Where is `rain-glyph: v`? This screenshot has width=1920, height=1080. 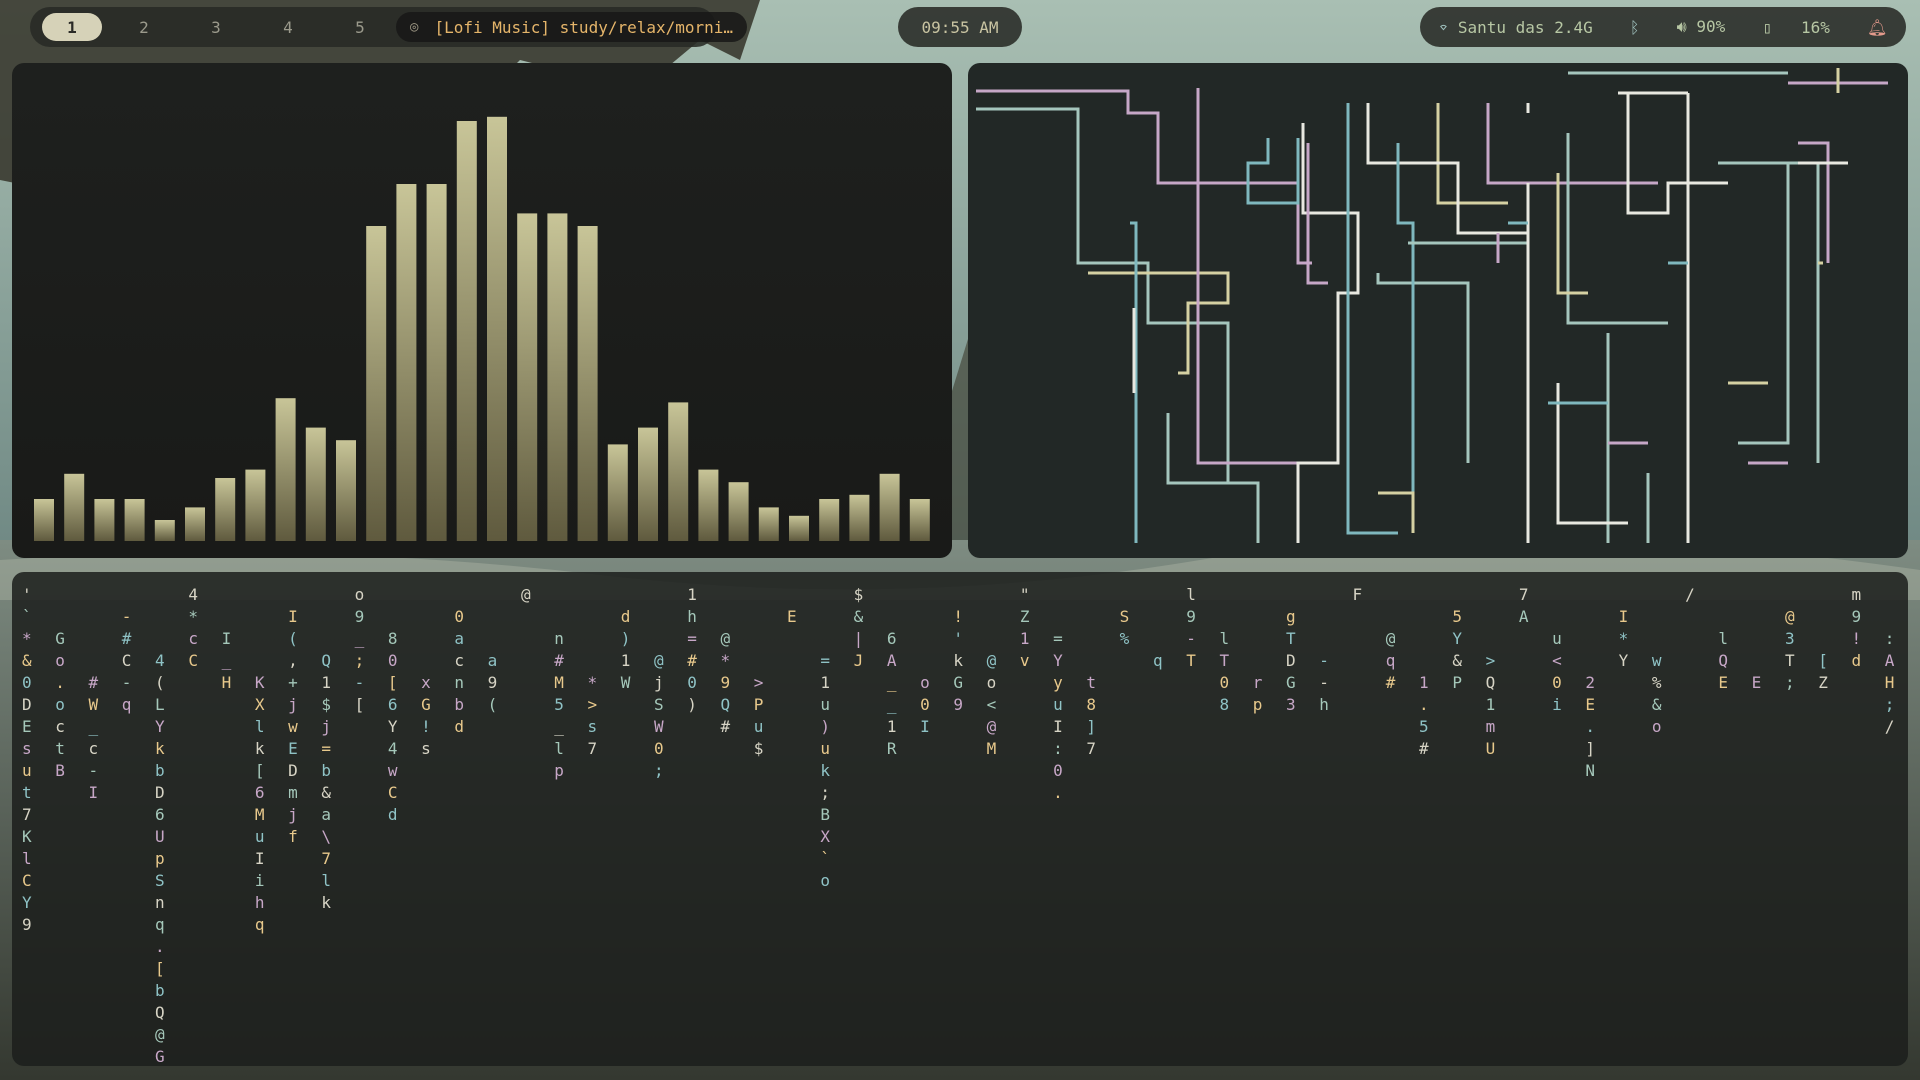
rain-glyph: v is located at coordinates (1025, 660).